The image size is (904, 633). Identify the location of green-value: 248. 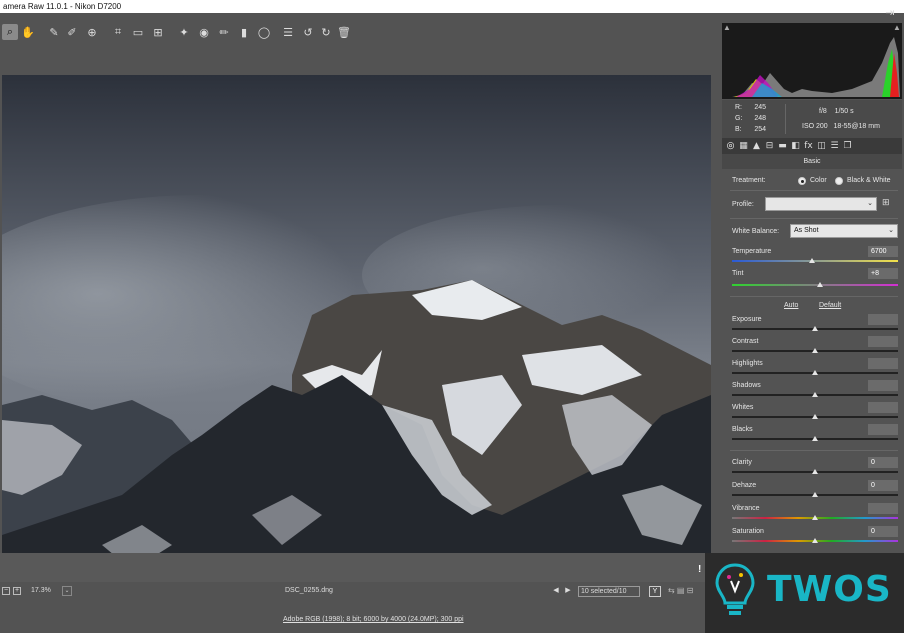
(760, 118).